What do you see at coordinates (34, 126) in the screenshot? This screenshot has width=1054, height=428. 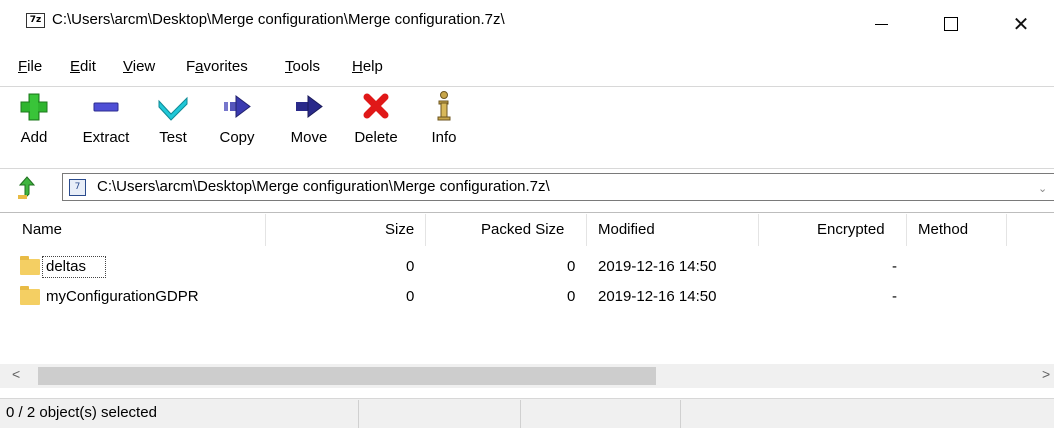 I see `add-button: Add` at bounding box center [34, 126].